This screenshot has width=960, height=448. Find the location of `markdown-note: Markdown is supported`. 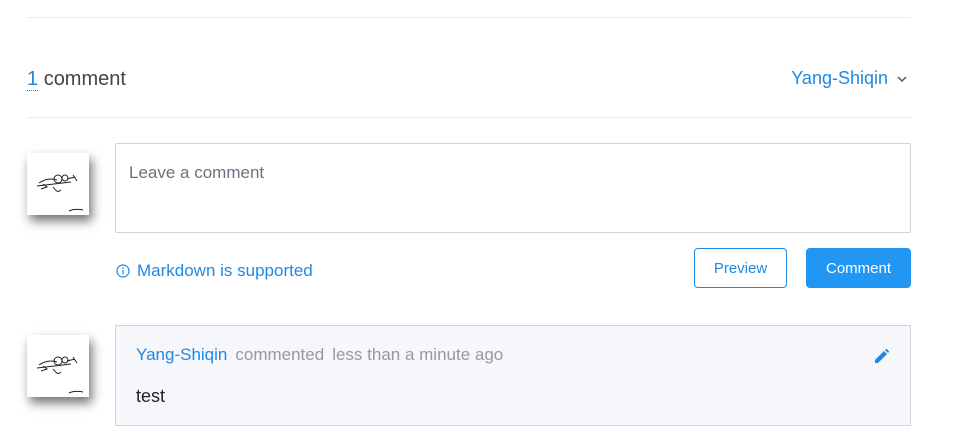

markdown-note: Markdown is supported is located at coordinates (214, 271).